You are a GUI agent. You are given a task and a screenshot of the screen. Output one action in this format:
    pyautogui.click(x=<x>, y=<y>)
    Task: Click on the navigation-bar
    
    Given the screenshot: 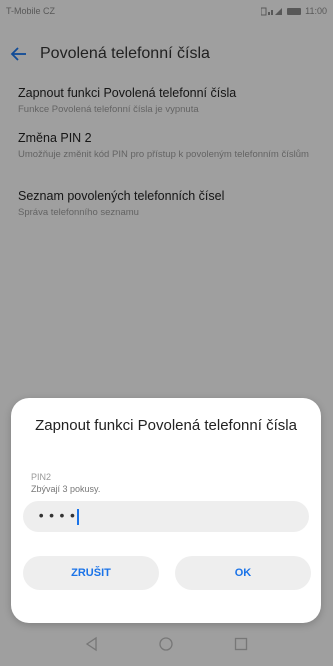 What is the action you would take?
    pyautogui.click(x=166, y=644)
    